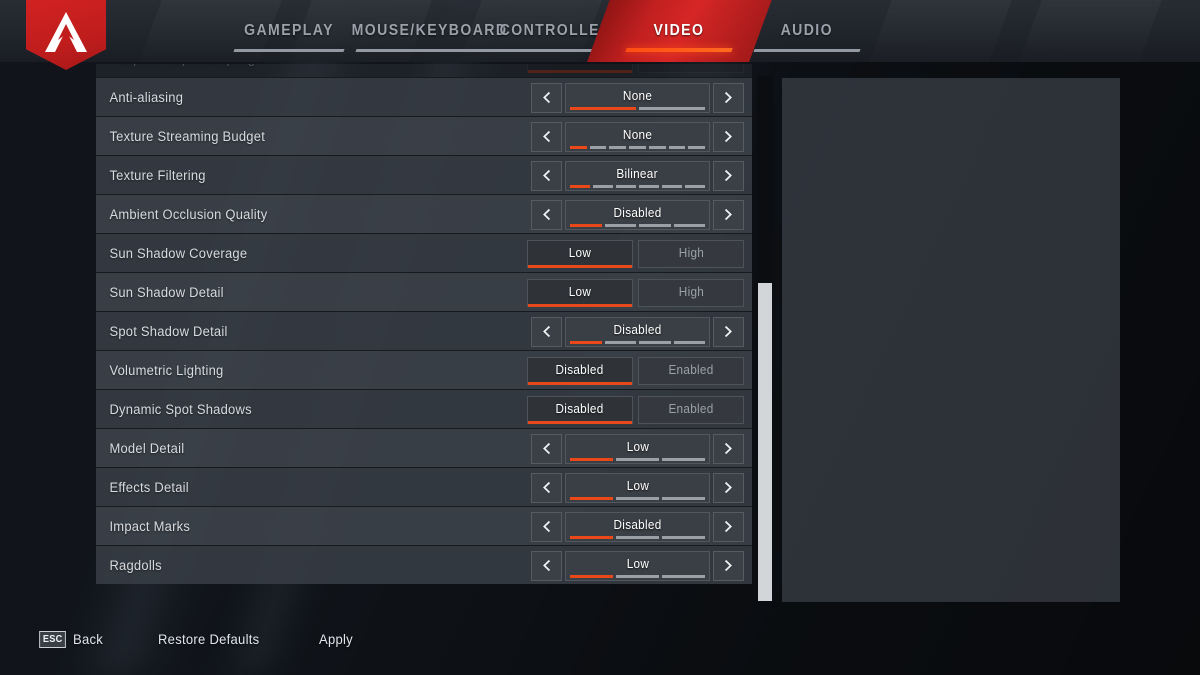 This screenshot has height=675, width=1200. I want to click on back-button: ESC Back, so click(72, 639).